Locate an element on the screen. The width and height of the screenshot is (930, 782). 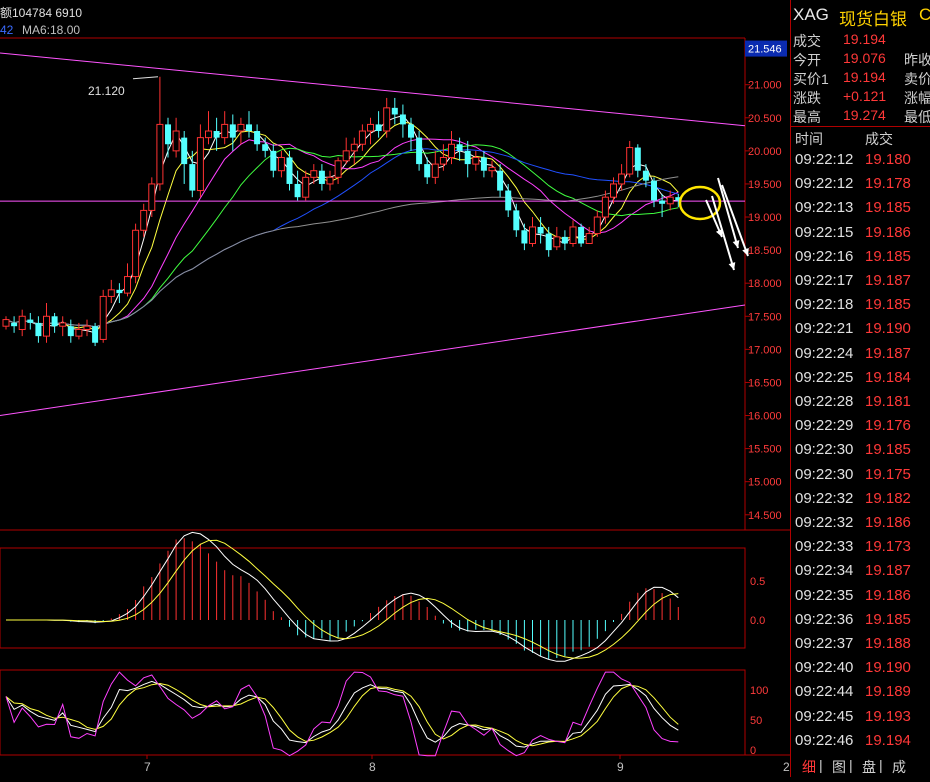
tick-price: 19.189 is located at coordinates (888, 692).